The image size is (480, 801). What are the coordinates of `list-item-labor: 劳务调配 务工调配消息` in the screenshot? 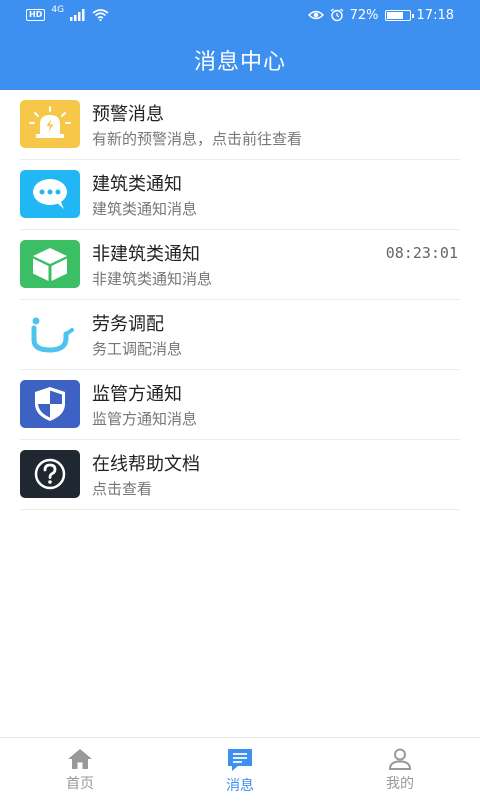 It's located at (240, 335).